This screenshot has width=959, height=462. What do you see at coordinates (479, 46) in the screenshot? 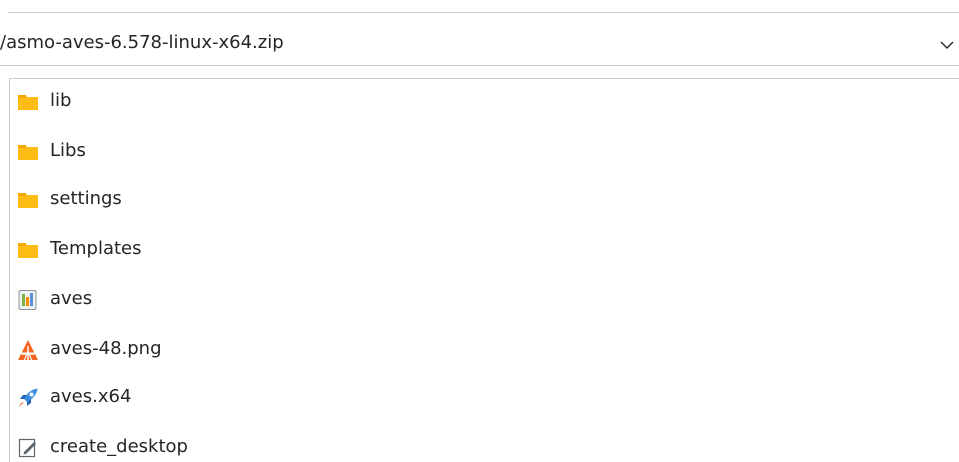
I see `location-path-combobox: /asmo-aves-6.578-linux-x64.zip` at bounding box center [479, 46].